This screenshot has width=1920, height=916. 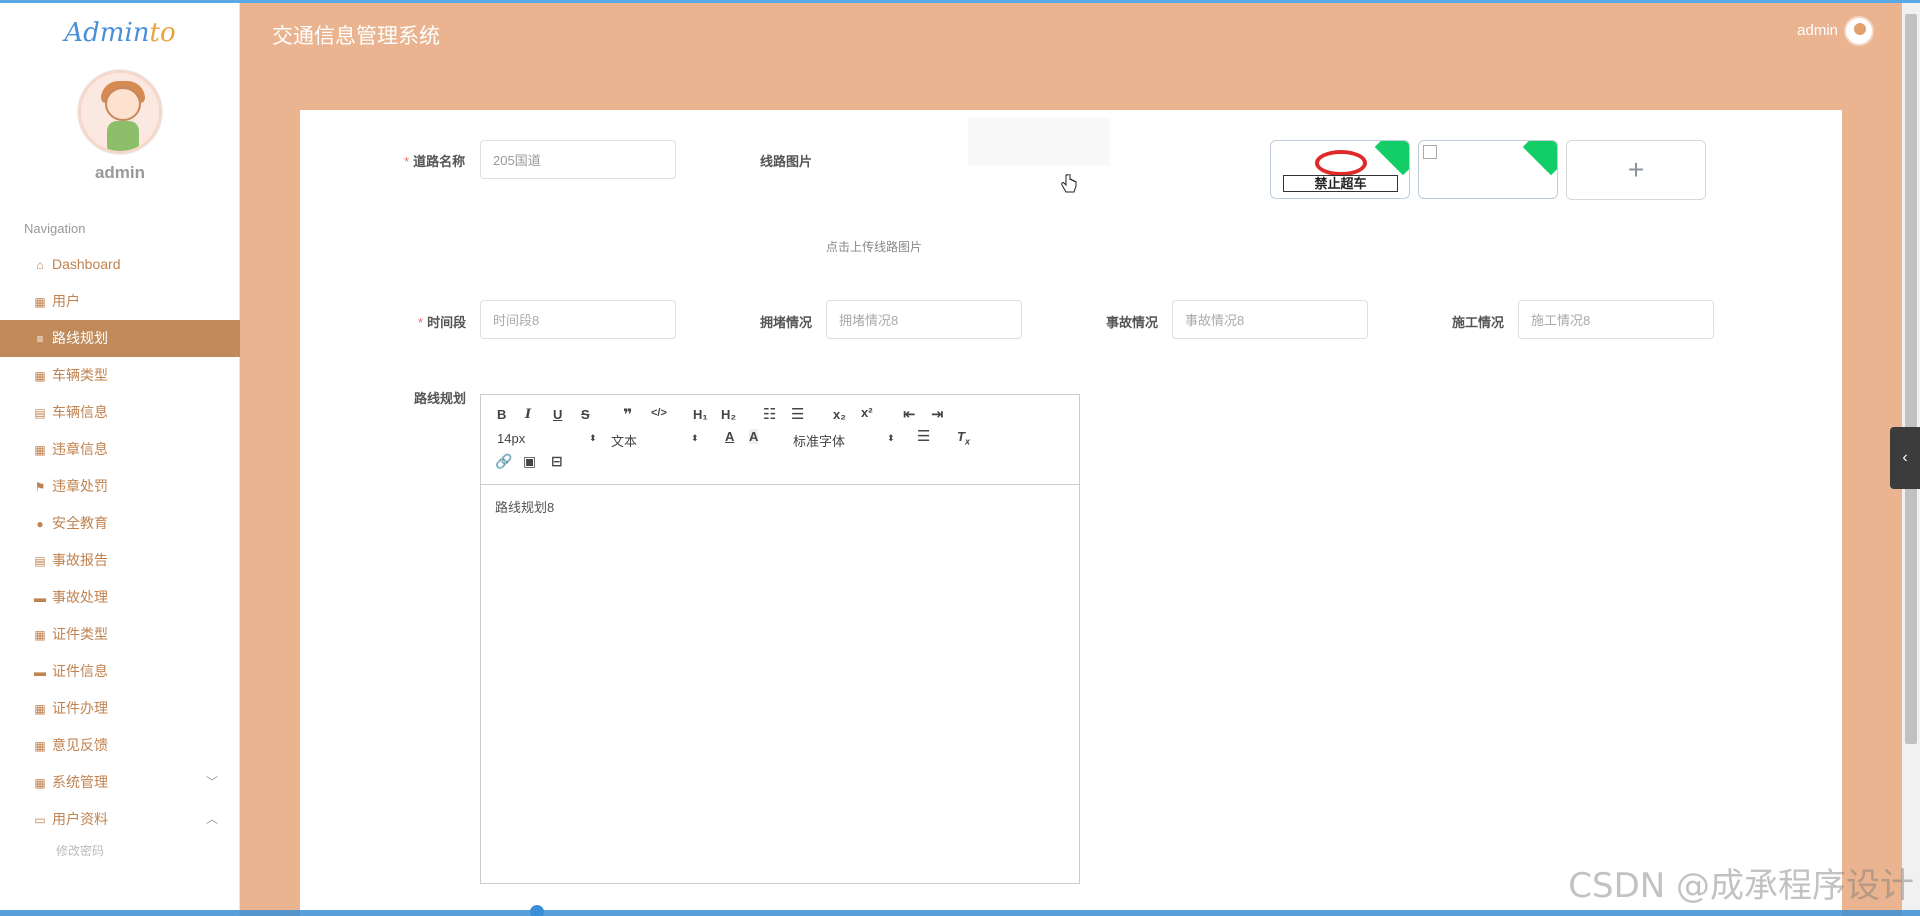 I want to click on sidebar-item-violation-info: ▦ 违章信息, so click(x=120, y=449).